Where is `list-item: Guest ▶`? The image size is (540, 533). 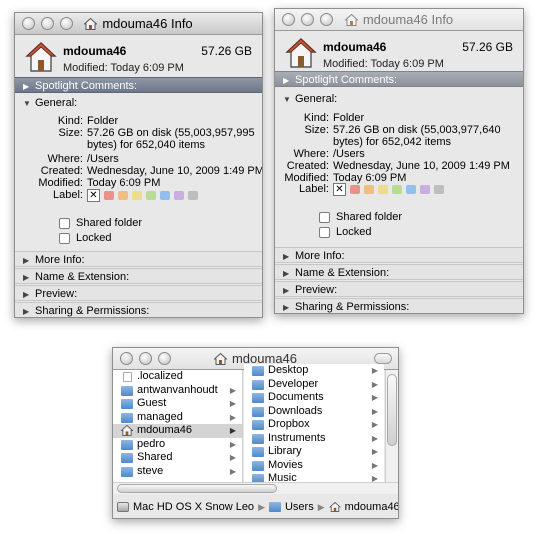 list-item: Guest ▶ is located at coordinates (177, 404).